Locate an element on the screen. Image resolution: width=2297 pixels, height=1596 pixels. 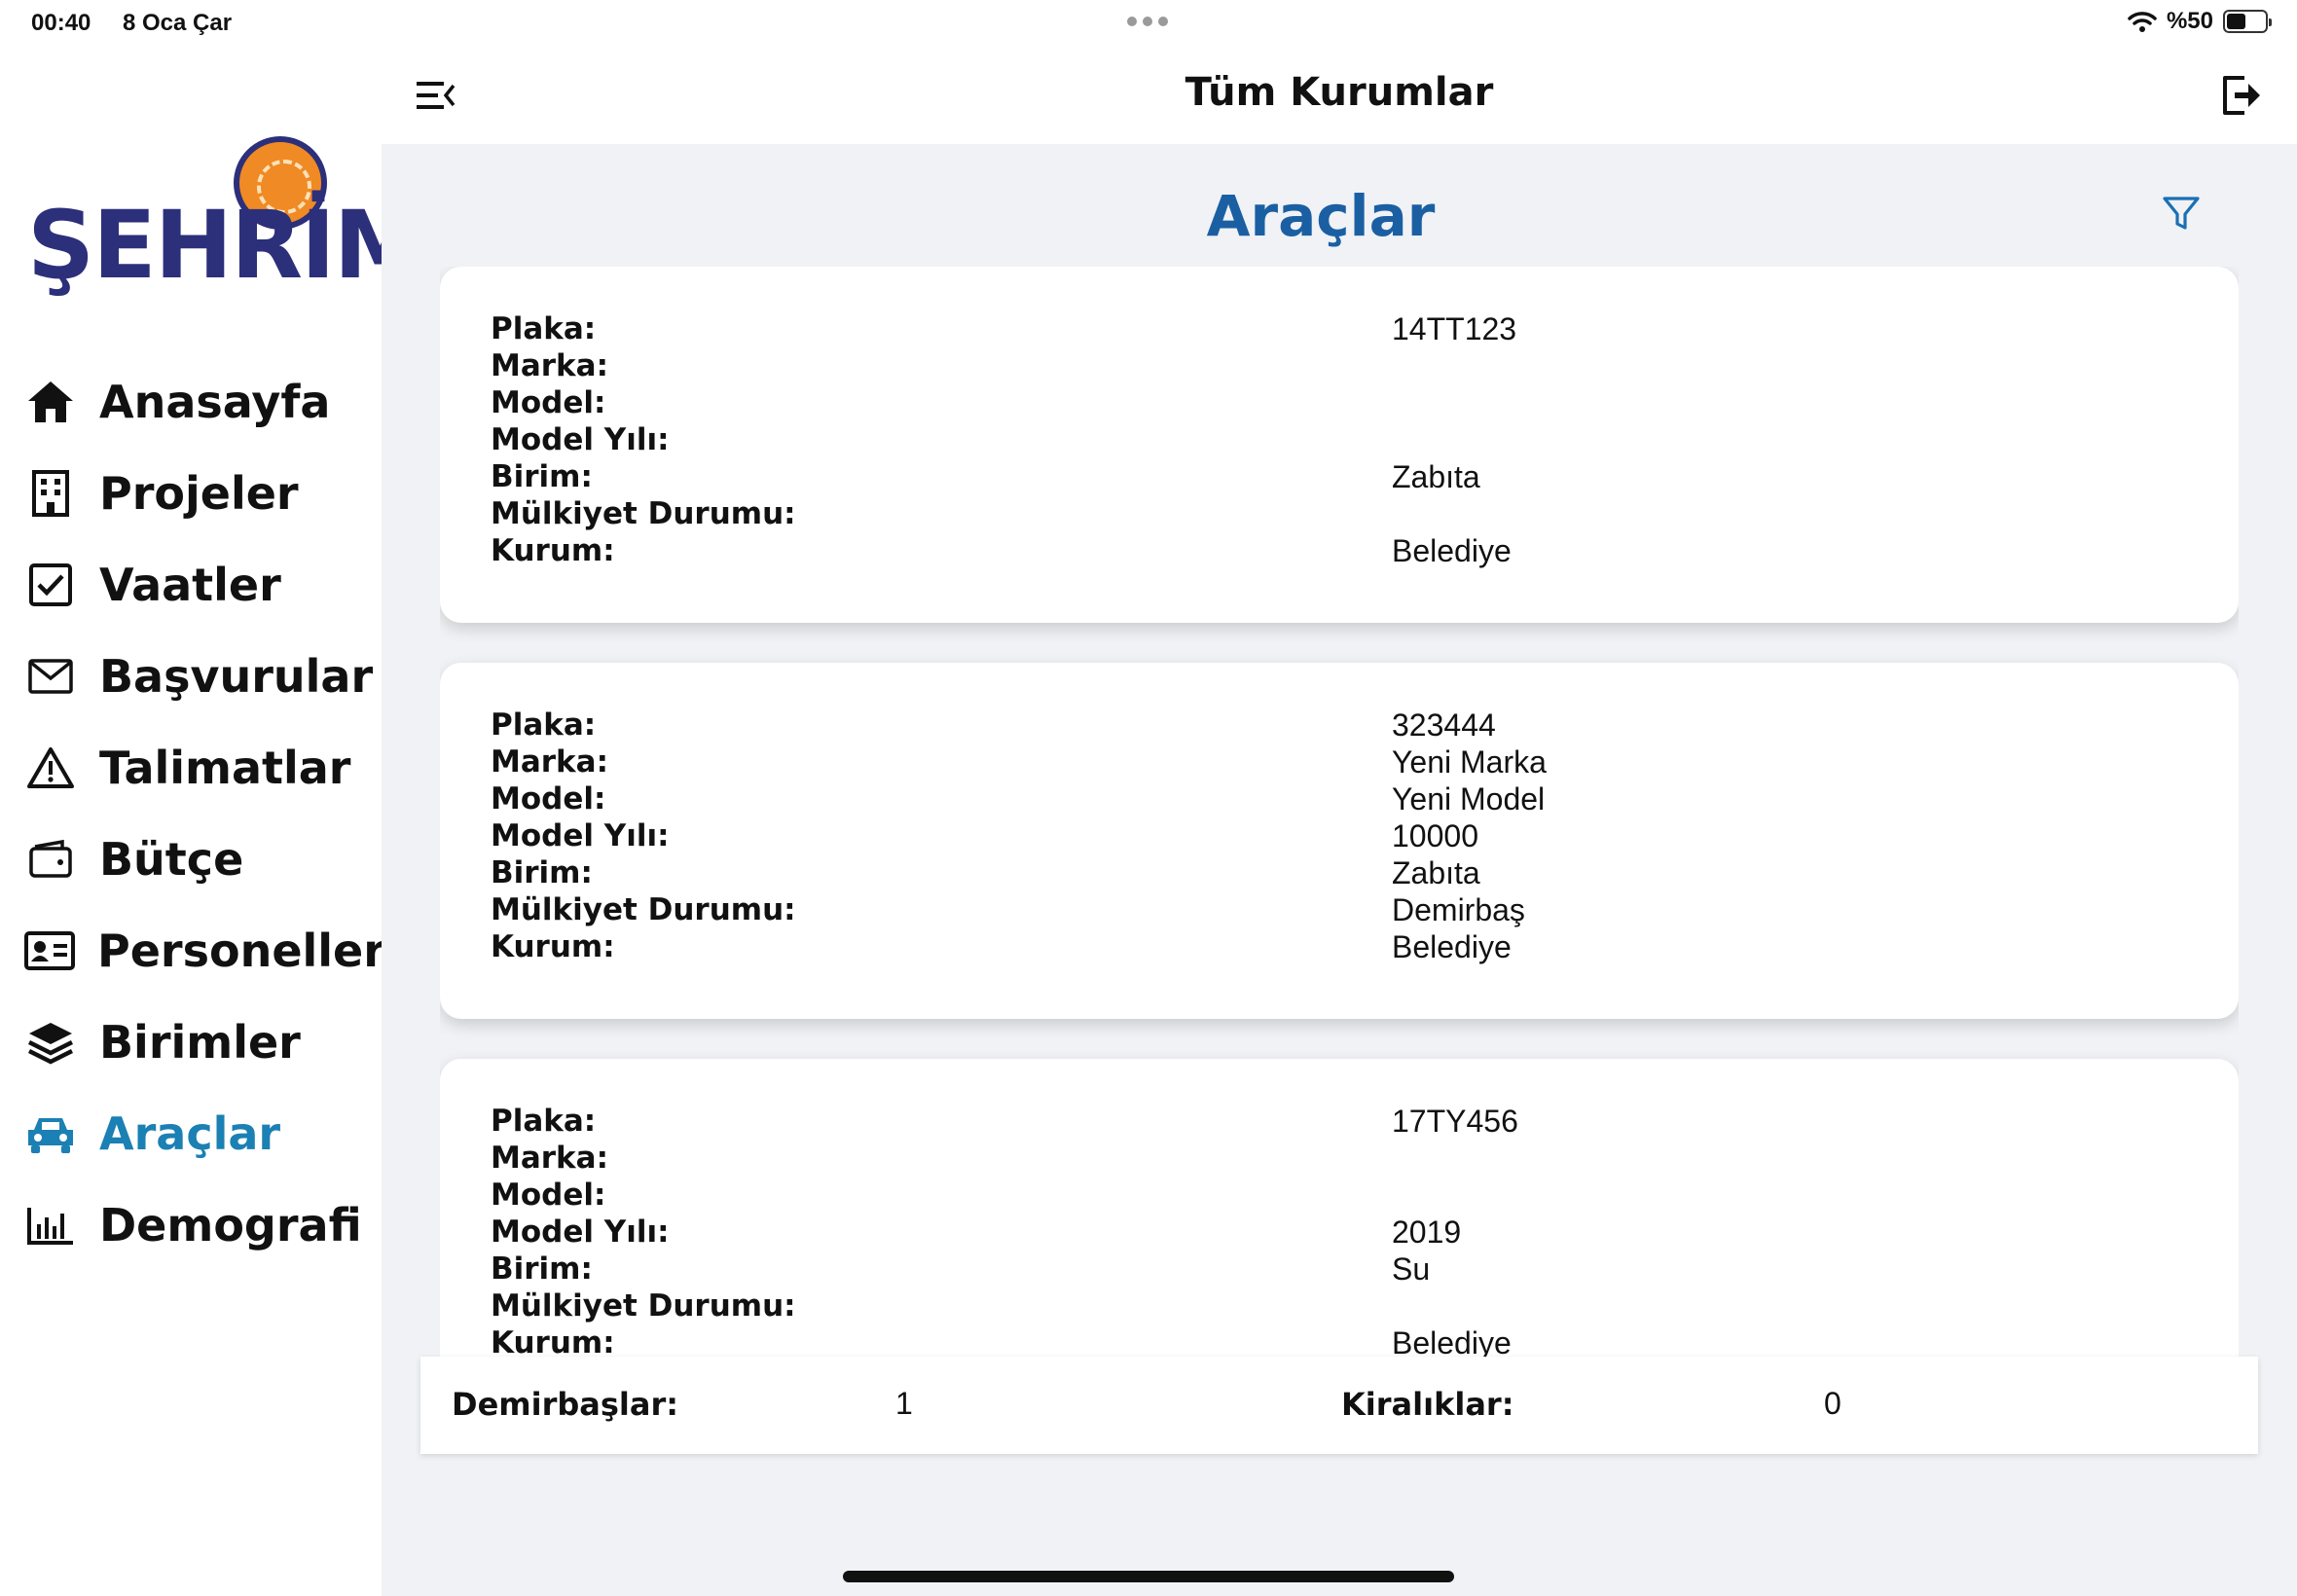
status-bar: 00:40 8 Oca Çar %50 is located at coordinates (1148, 23).